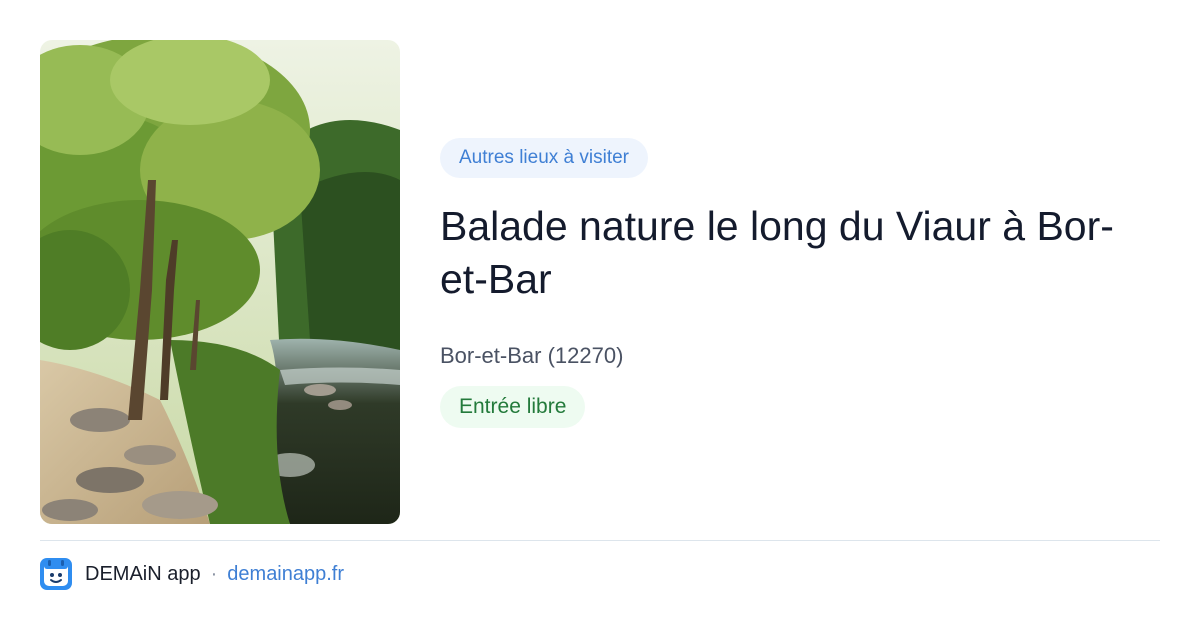 This screenshot has width=1200, height=630. I want to click on footer-divider, so click(600, 540).